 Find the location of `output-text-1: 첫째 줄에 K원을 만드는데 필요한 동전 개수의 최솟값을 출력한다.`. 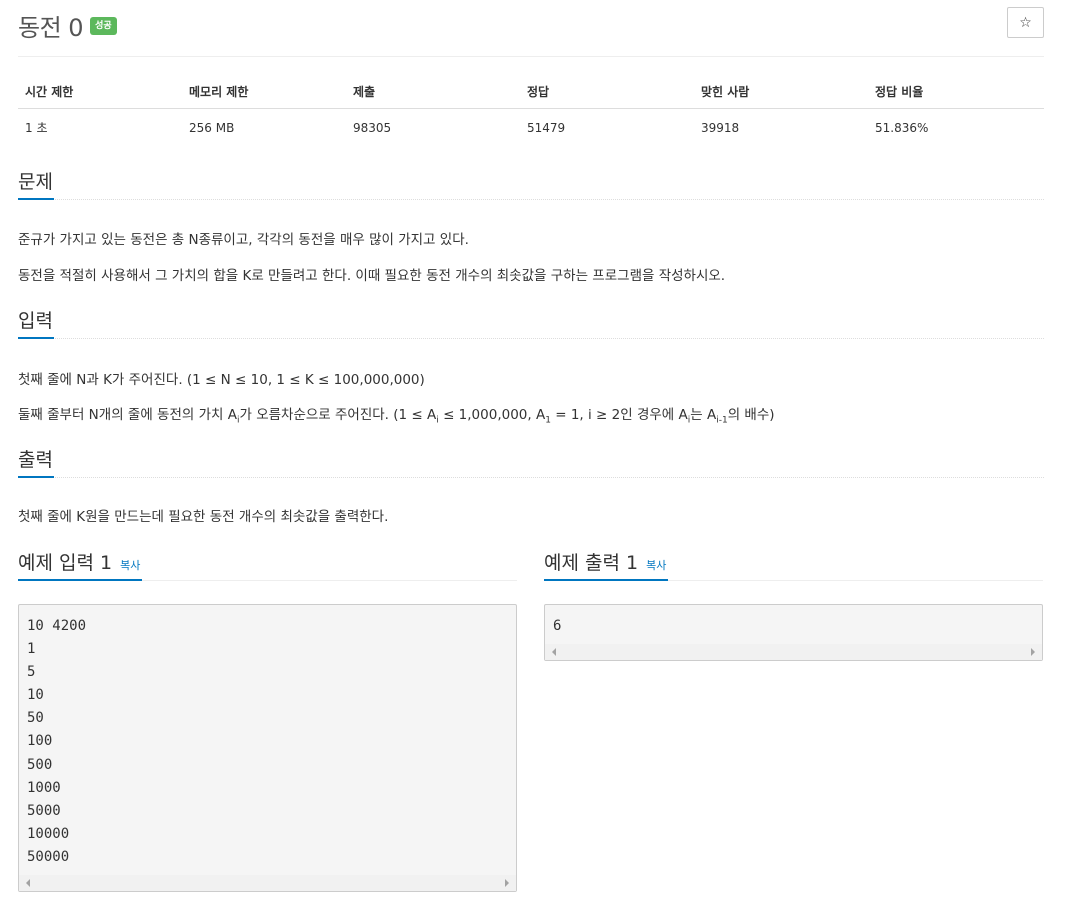

output-text-1: 첫째 줄에 K원을 만드는데 필요한 동전 개수의 최솟값을 출력한다. is located at coordinates (203, 517).